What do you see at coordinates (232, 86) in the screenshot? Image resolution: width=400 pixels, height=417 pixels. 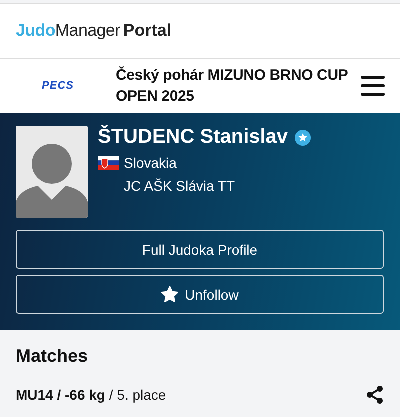 I see `event-title: Český pohár MIZUNO BRNO CUP OPEN 2025` at bounding box center [232, 86].